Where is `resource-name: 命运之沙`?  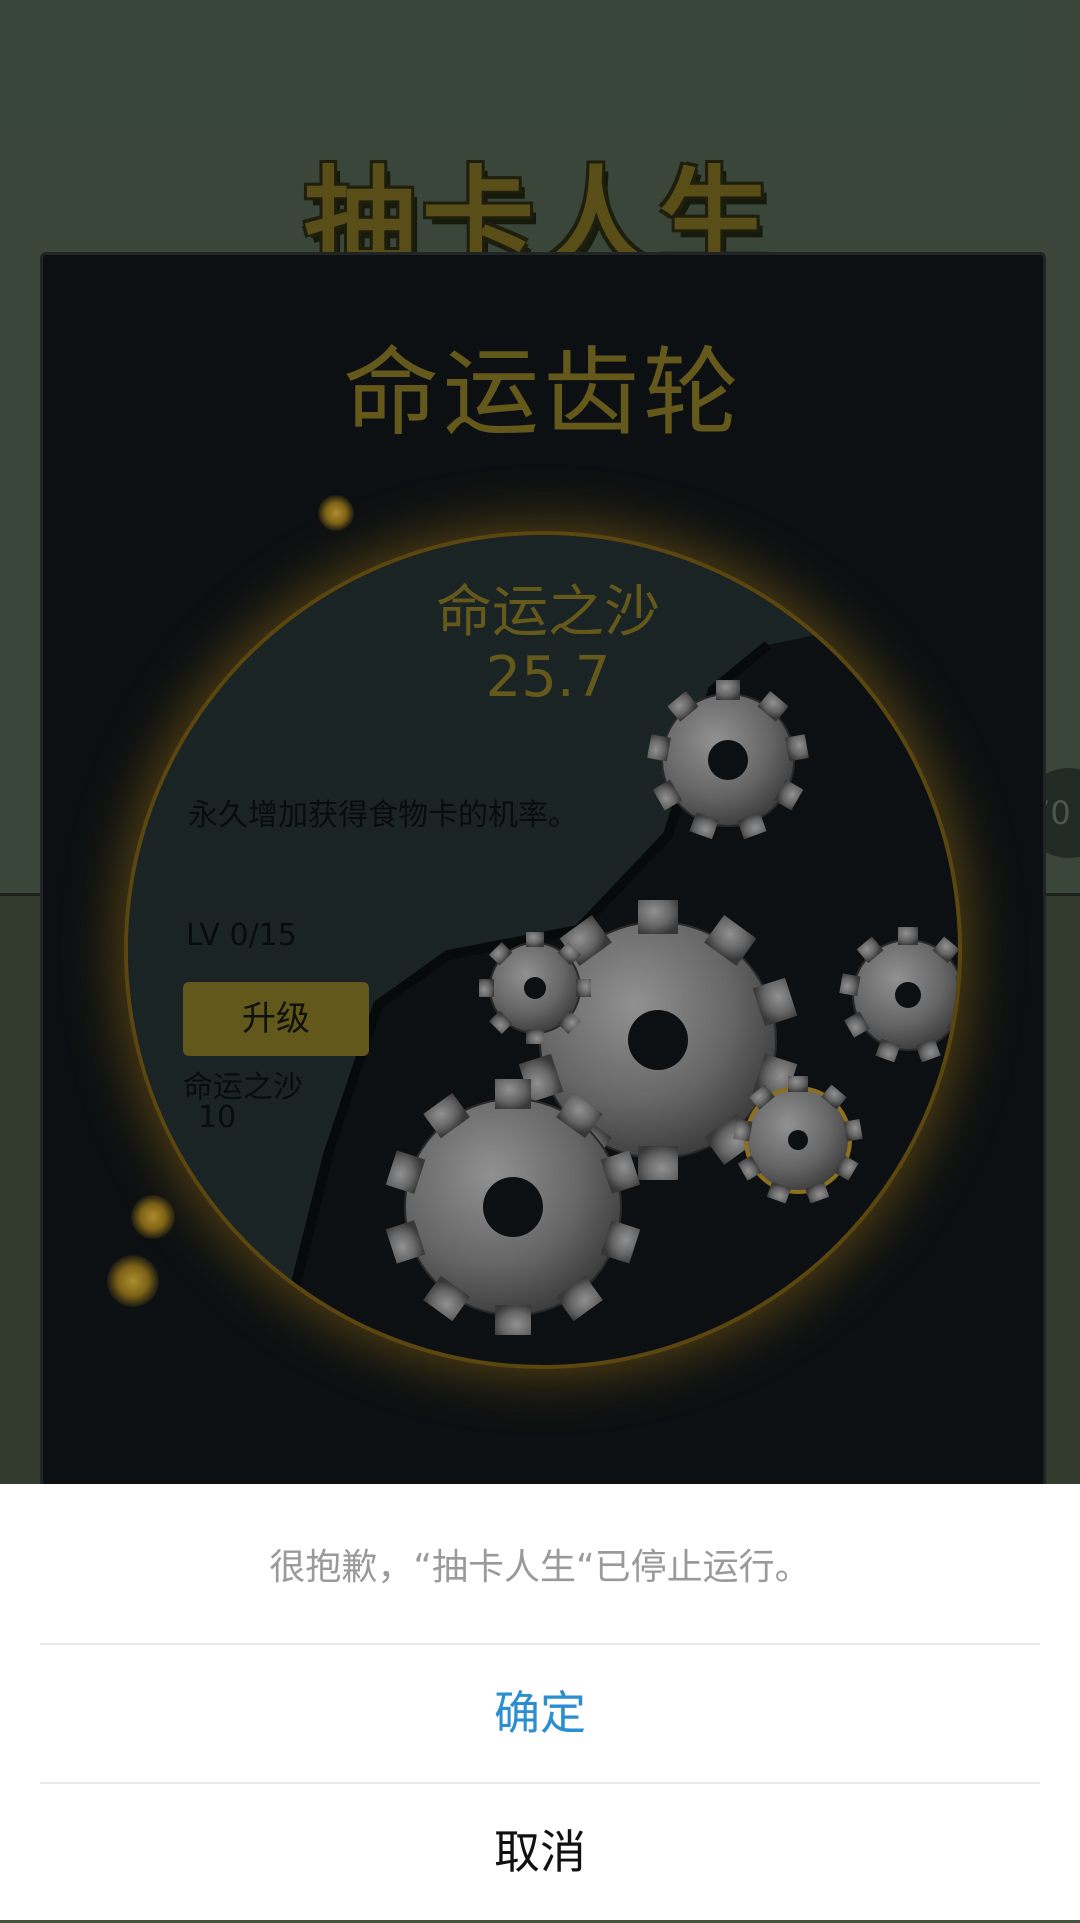
resource-name: 命运之沙 is located at coordinates (548, 612).